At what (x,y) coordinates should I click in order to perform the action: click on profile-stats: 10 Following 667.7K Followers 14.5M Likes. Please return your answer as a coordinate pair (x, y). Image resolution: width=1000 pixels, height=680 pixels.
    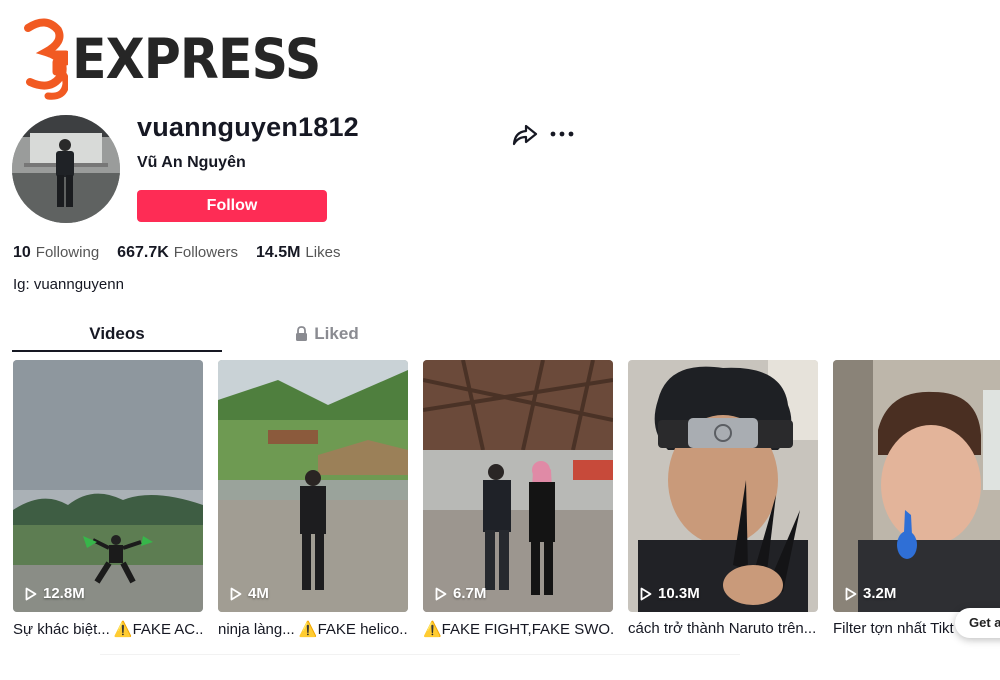
    Looking at the image, I should click on (176, 253).